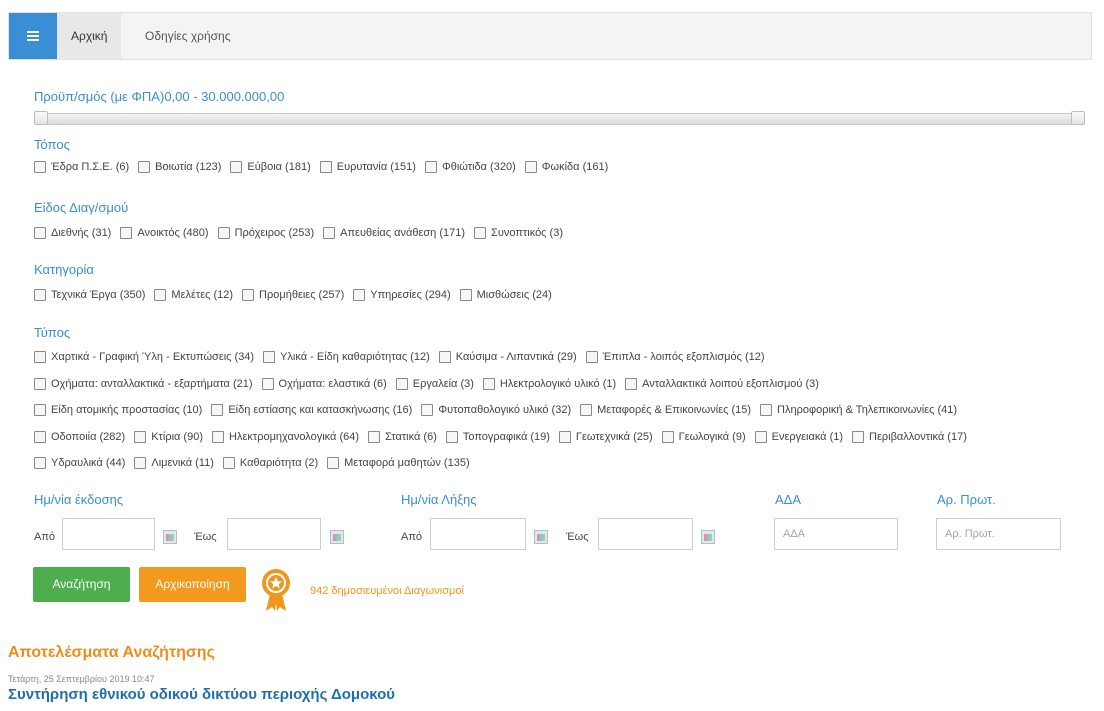  What do you see at coordinates (143, 384) in the screenshot?
I see `filter-checkbox-item: Οχήματα: ανταλλακτικά - εξαρτήματα (21)` at bounding box center [143, 384].